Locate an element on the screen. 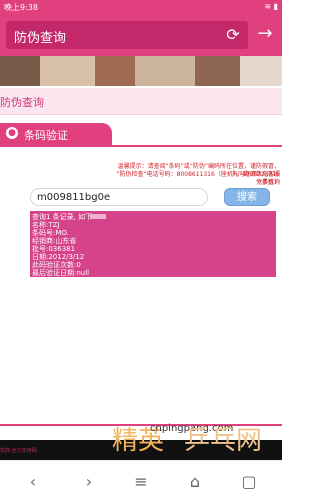  home-icon: ⌂ is located at coordinates (195, 482).